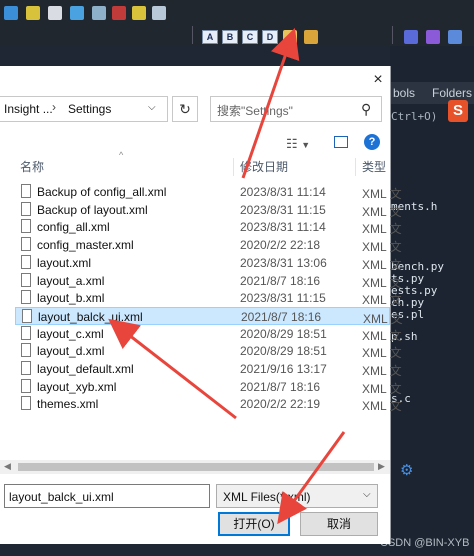 This screenshot has height=556, width=474. What do you see at coordinates (311, 478) in the screenshot?
I see `annotation-arrow-open-button` at bounding box center [311, 478].